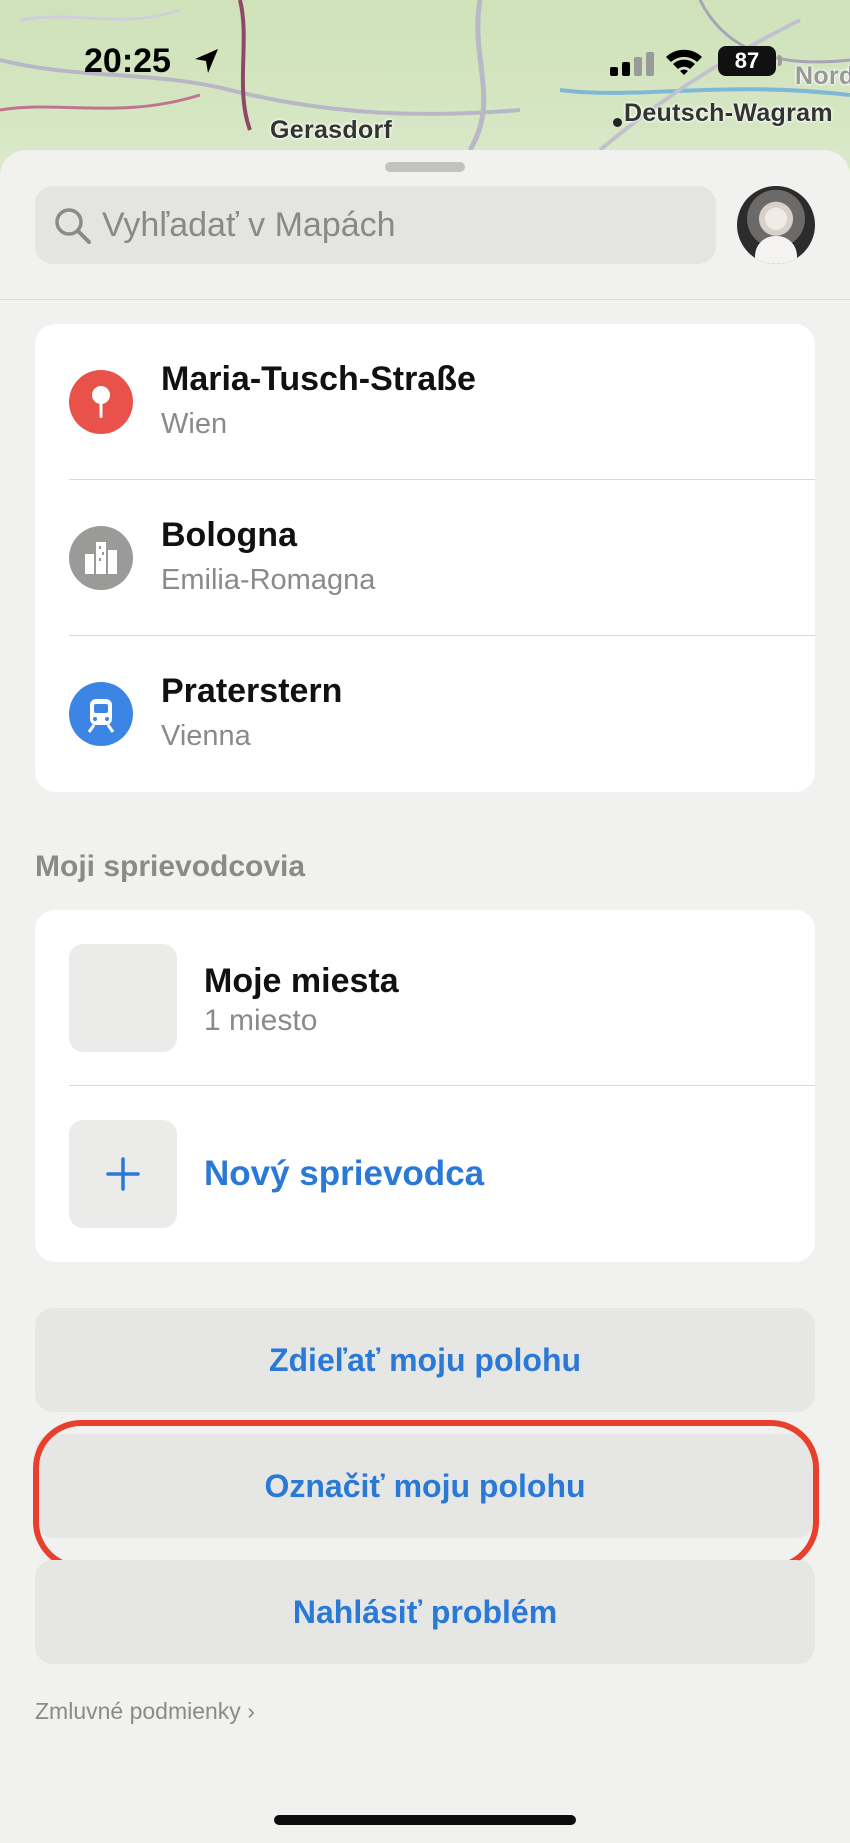  Describe the element at coordinates (229, 535) in the screenshot. I see `recent-title: Bologna` at that location.